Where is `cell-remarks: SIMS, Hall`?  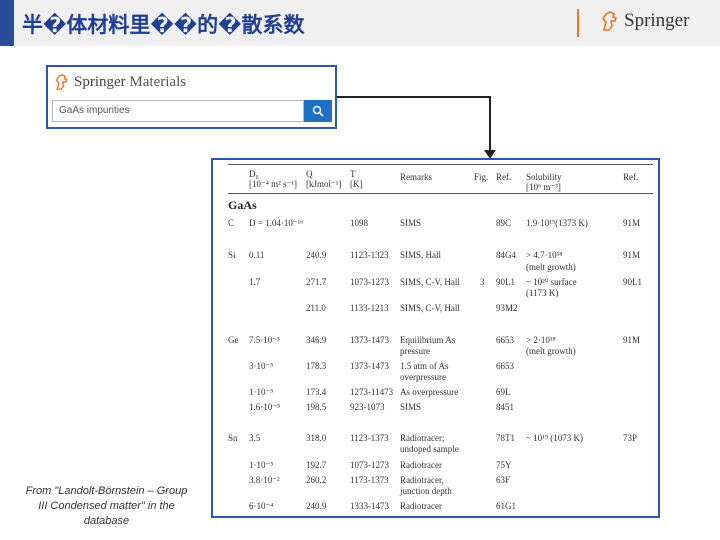 cell-remarks: SIMS, Hall is located at coordinates (421, 255).